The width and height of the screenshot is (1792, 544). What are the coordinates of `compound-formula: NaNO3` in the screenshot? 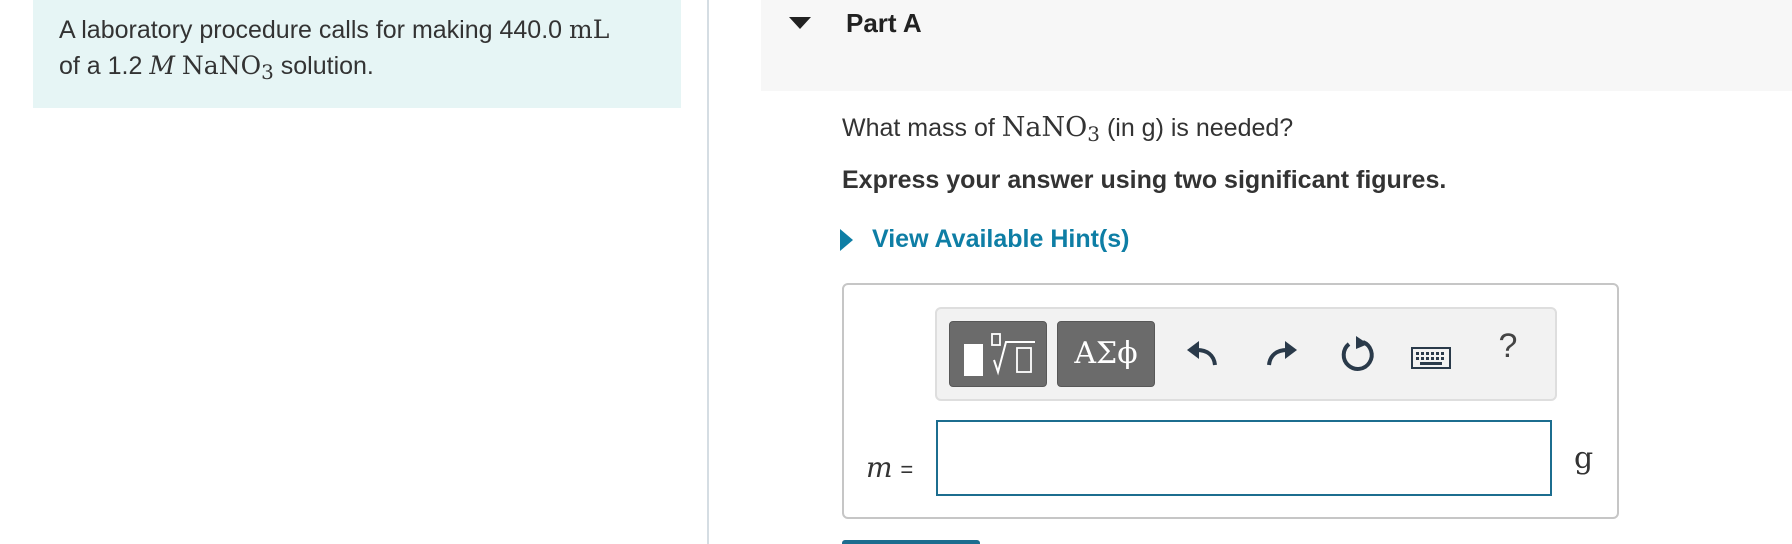 It's located at (227, 67).